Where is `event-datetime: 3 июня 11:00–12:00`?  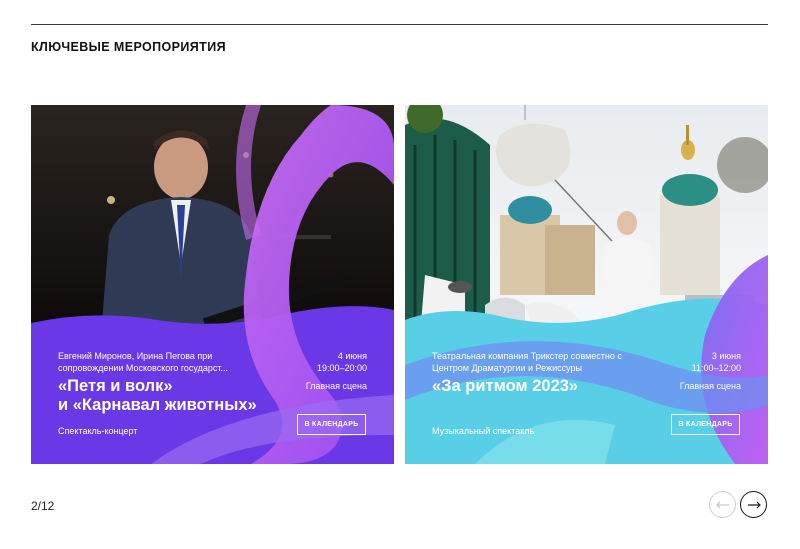
event-datetime: 3 июня 11:00–12:00 is located at coordinates (716, 362).